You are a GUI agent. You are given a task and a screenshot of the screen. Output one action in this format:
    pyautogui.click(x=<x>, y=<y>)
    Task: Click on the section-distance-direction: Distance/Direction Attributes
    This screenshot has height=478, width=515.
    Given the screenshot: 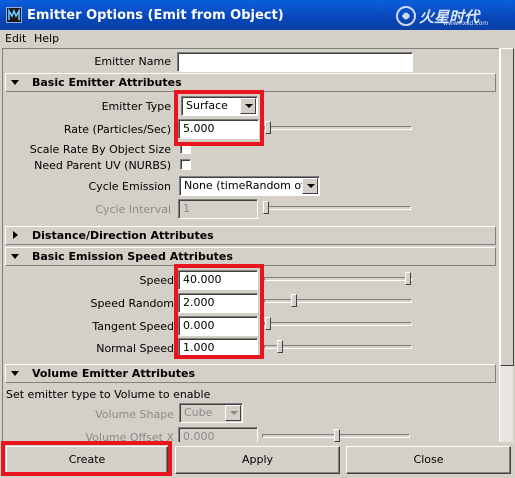 What is the action you would take?
    pyautogui.click(x=250, y=235)
    